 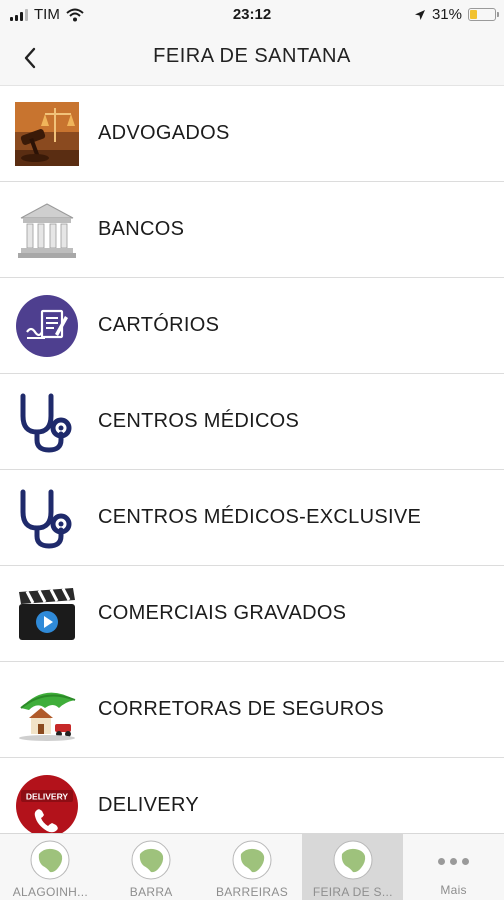 I want to click on delivery-phone-icon: DELIVERY, so click(x=47, y=803).